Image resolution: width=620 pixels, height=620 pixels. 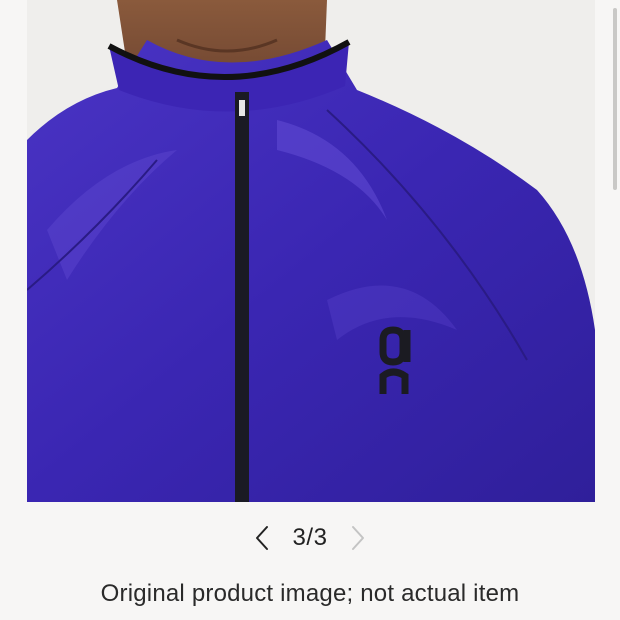 I want to click on previous-image-button, so click(x=262, y=538).